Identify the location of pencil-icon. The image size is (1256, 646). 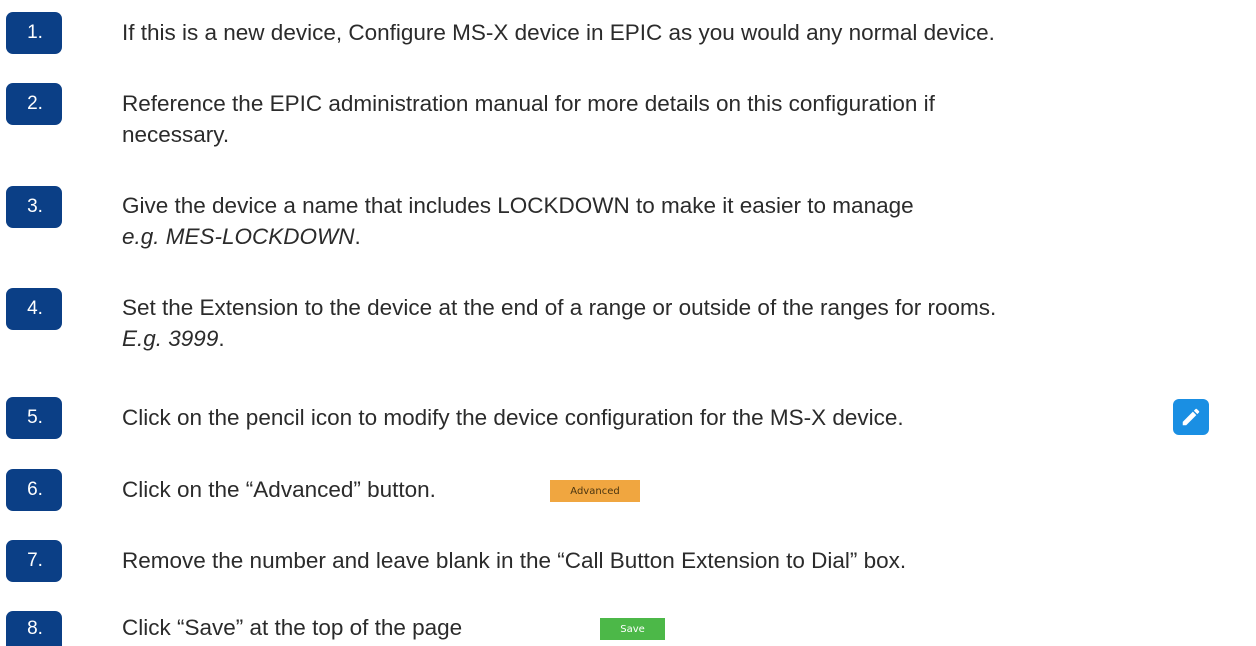
(1191, 417).